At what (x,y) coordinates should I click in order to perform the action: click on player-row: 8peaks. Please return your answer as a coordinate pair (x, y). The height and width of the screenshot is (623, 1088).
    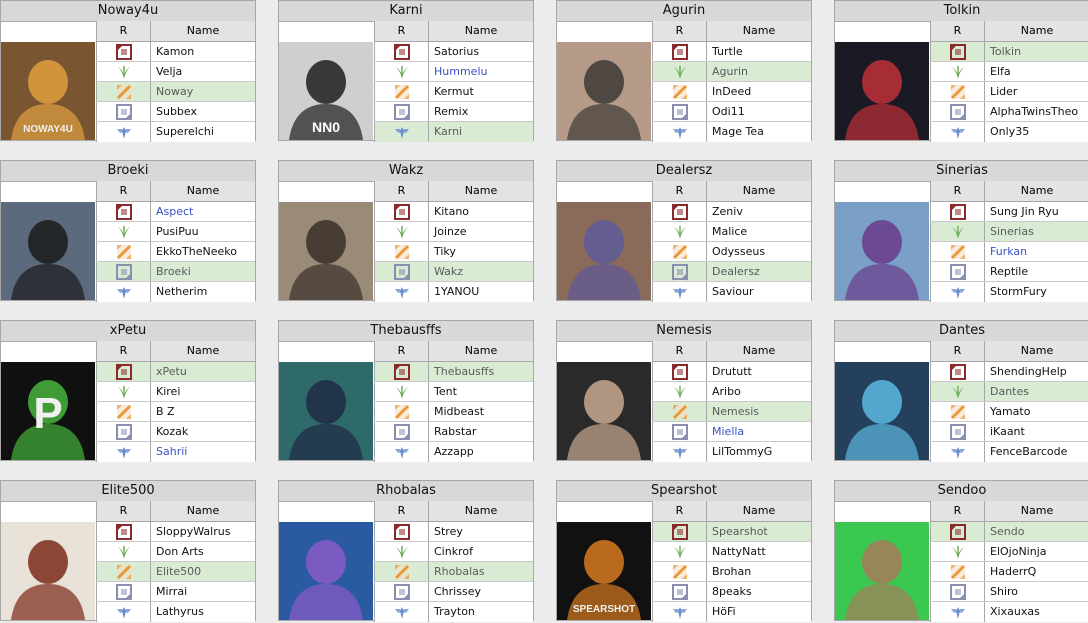
    Looking at the image, I should click on (731, 592).